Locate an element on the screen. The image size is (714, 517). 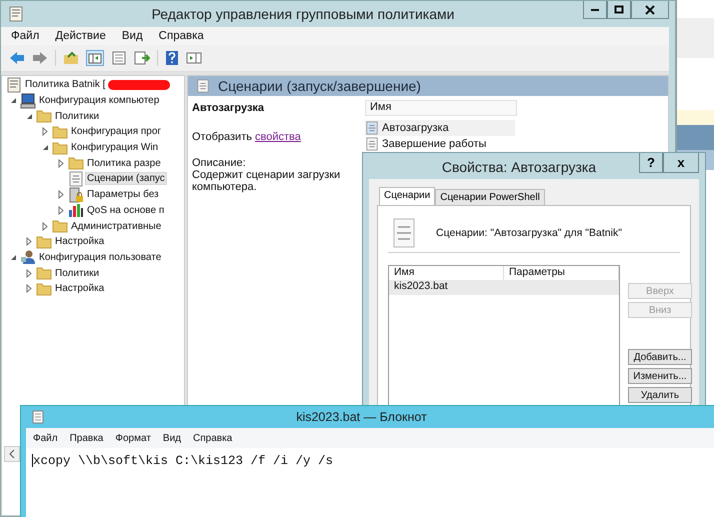
maximize-icon is located at coordinates (619, 9).